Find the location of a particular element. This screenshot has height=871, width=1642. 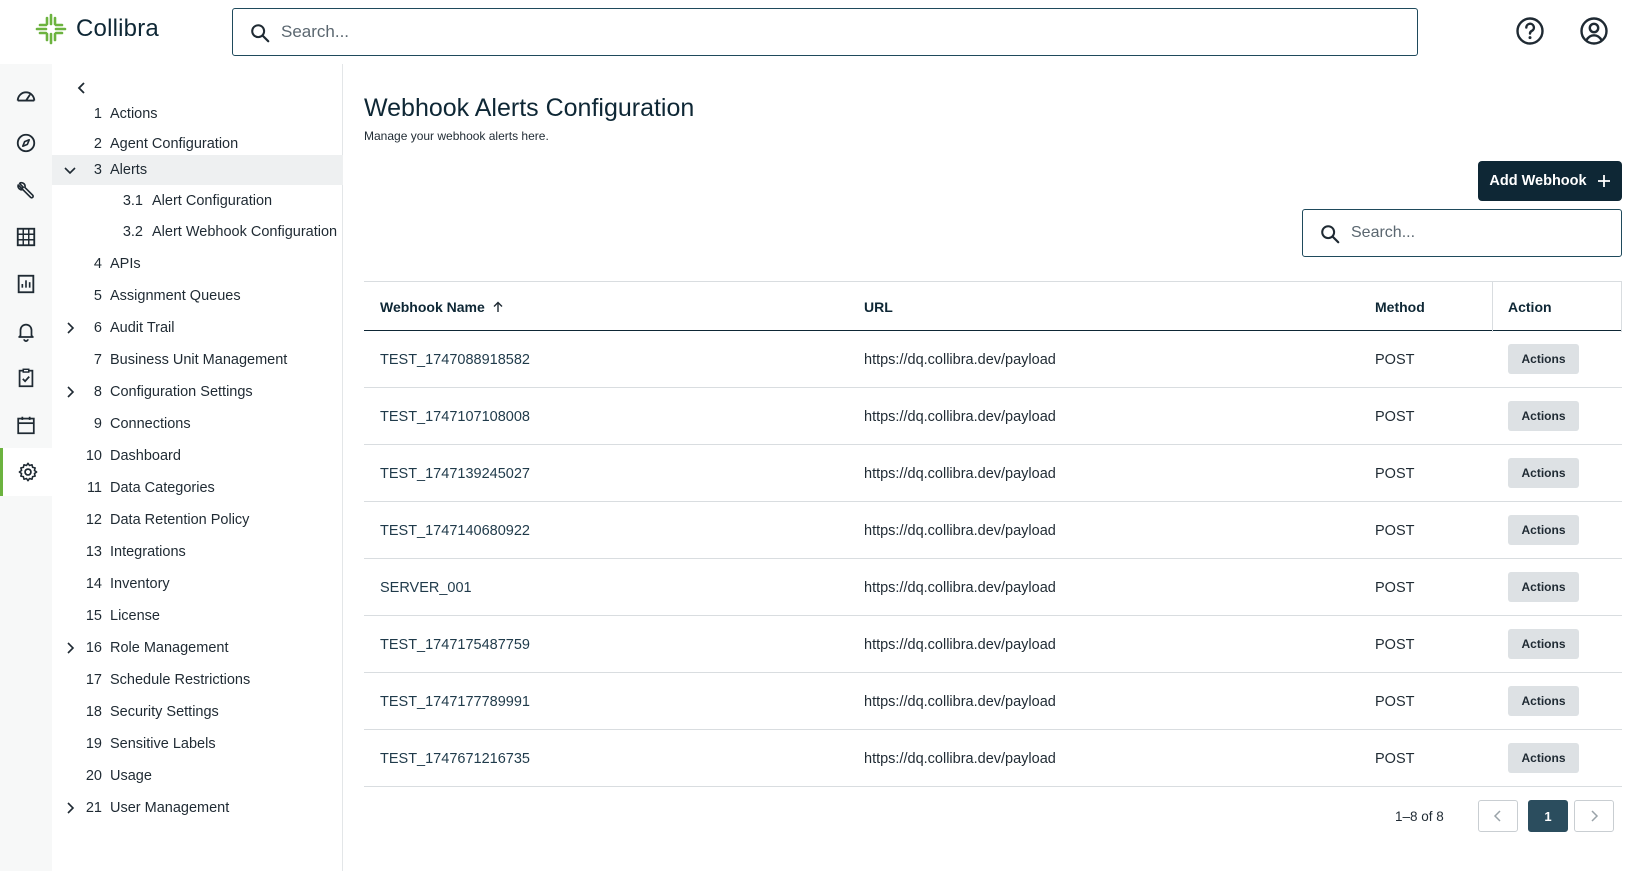

top-bar: Collibra is located at coordinates (821, 32).